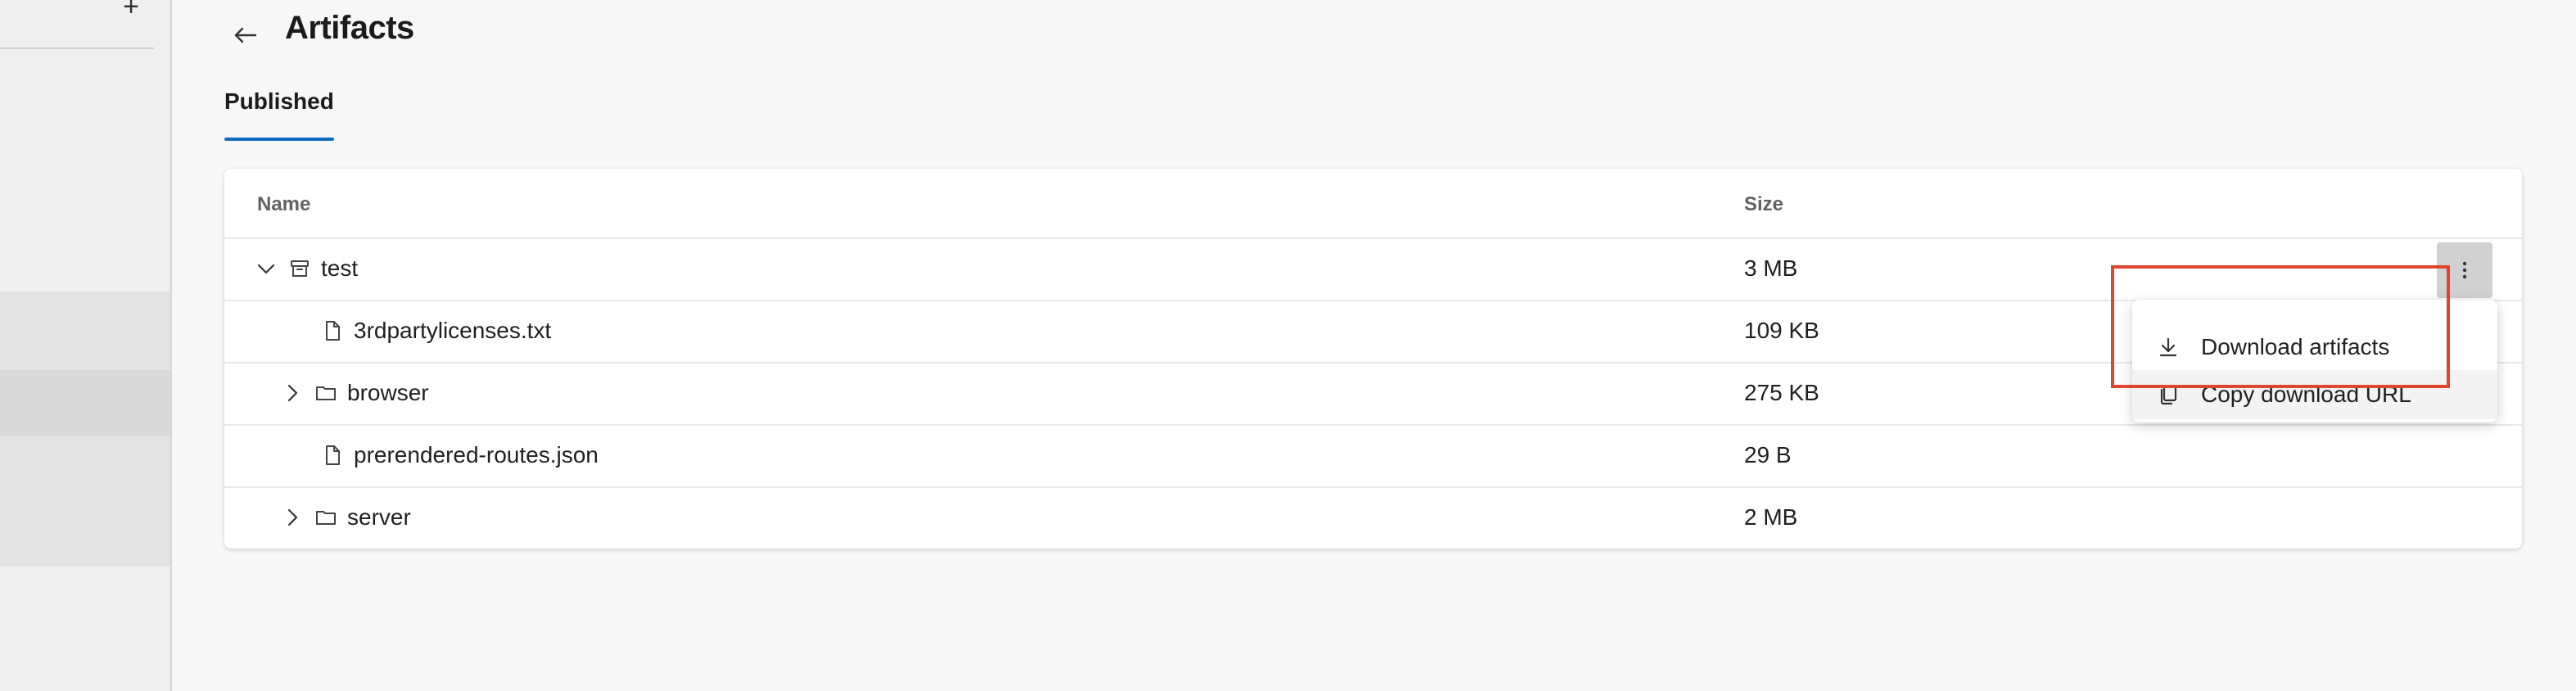 The image size is (2576, 691). I want to click on size-cell: 29 B, so click(1768, 454).